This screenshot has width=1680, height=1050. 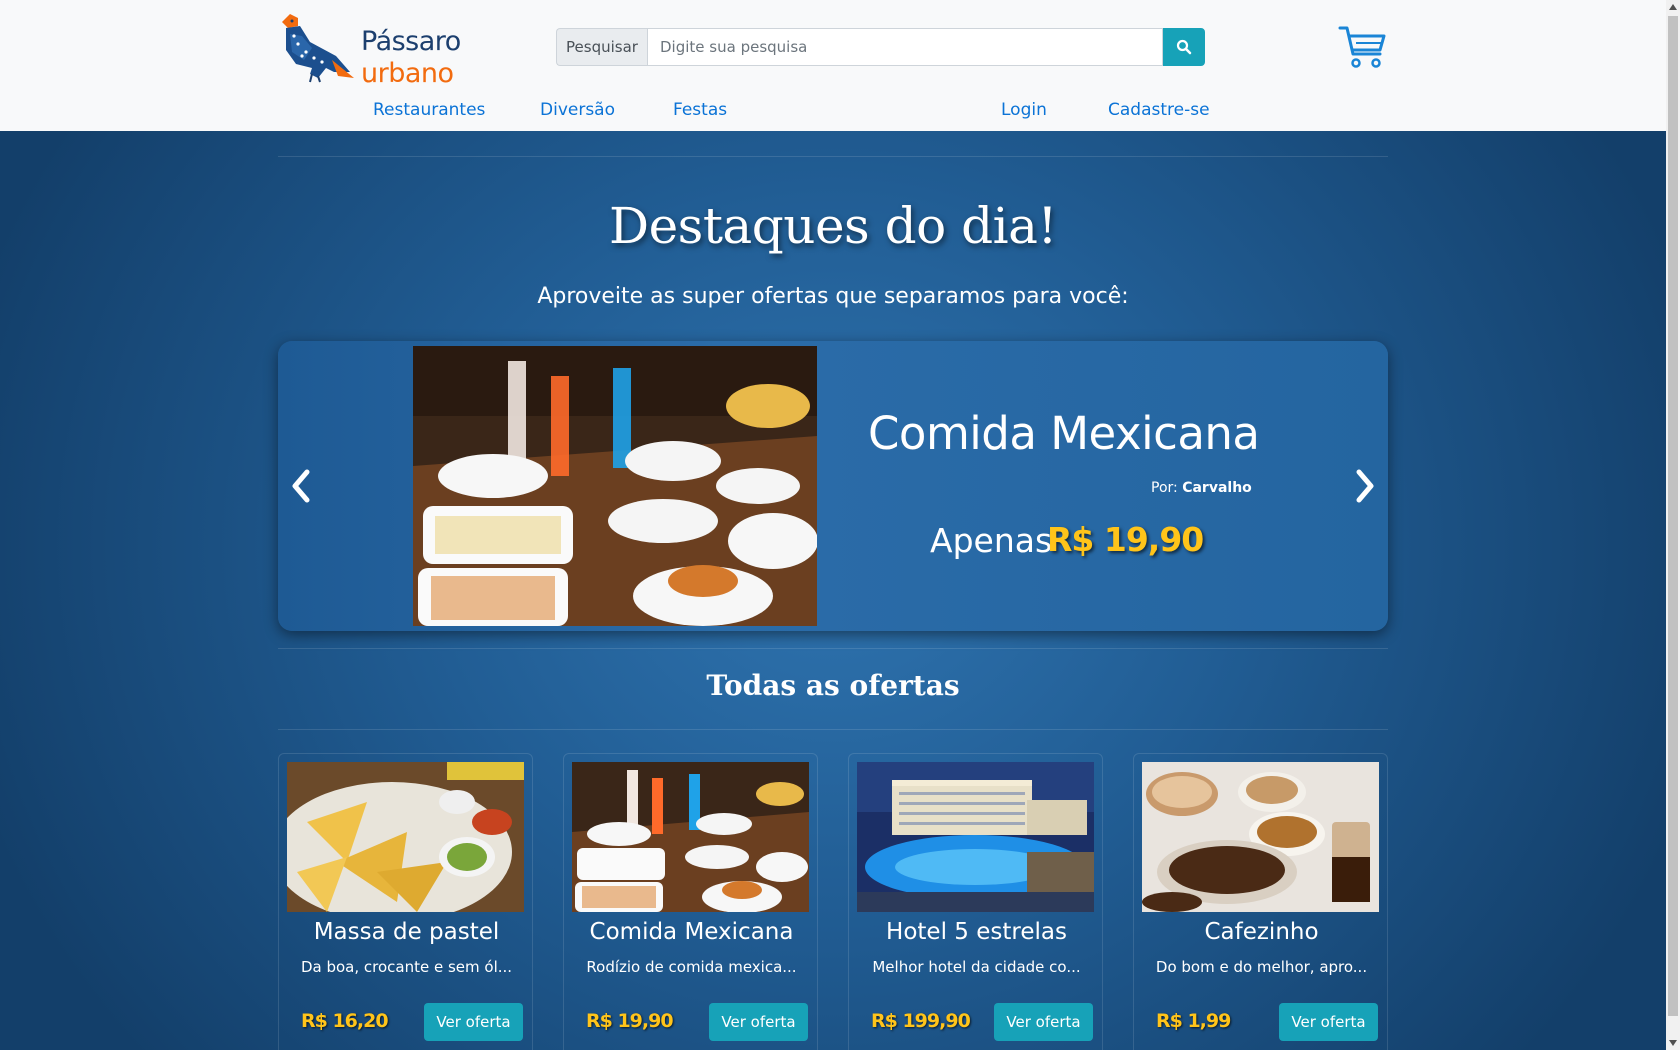 I want to click on carousel-prev-button, so click(x=301, y=486).